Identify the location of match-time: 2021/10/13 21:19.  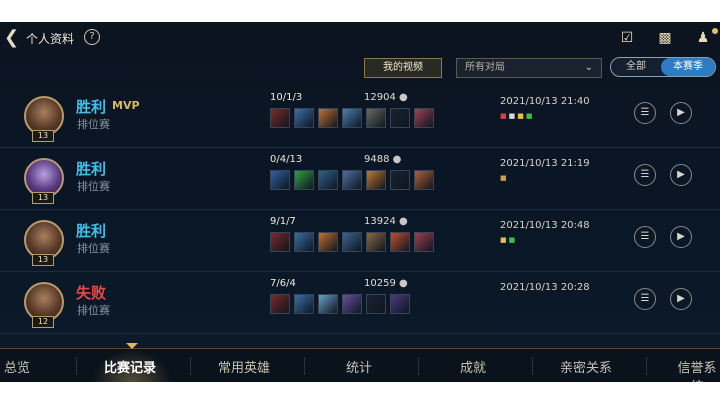
(545, 163).